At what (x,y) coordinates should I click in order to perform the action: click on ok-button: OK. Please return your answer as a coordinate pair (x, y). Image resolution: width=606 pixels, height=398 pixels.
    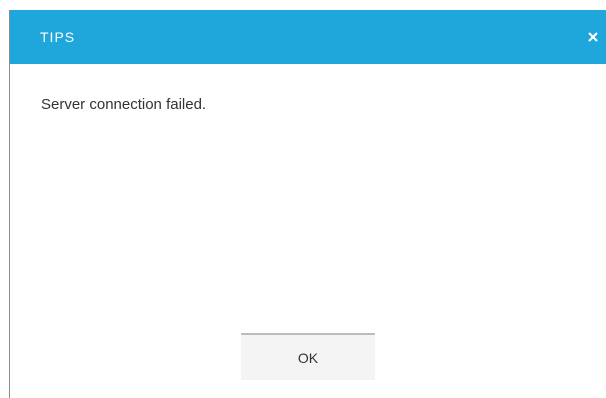
    Looking at the image, I should click on (308, 356).